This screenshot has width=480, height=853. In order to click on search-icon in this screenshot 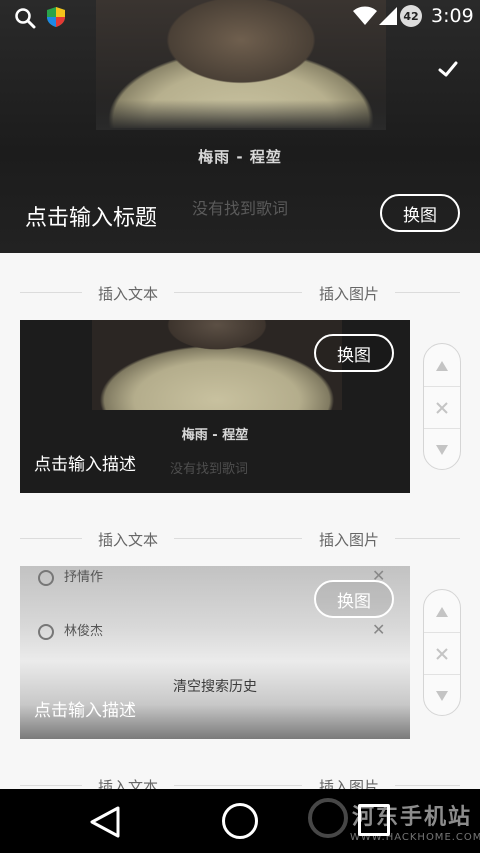, I will do `click(25, 18)`.